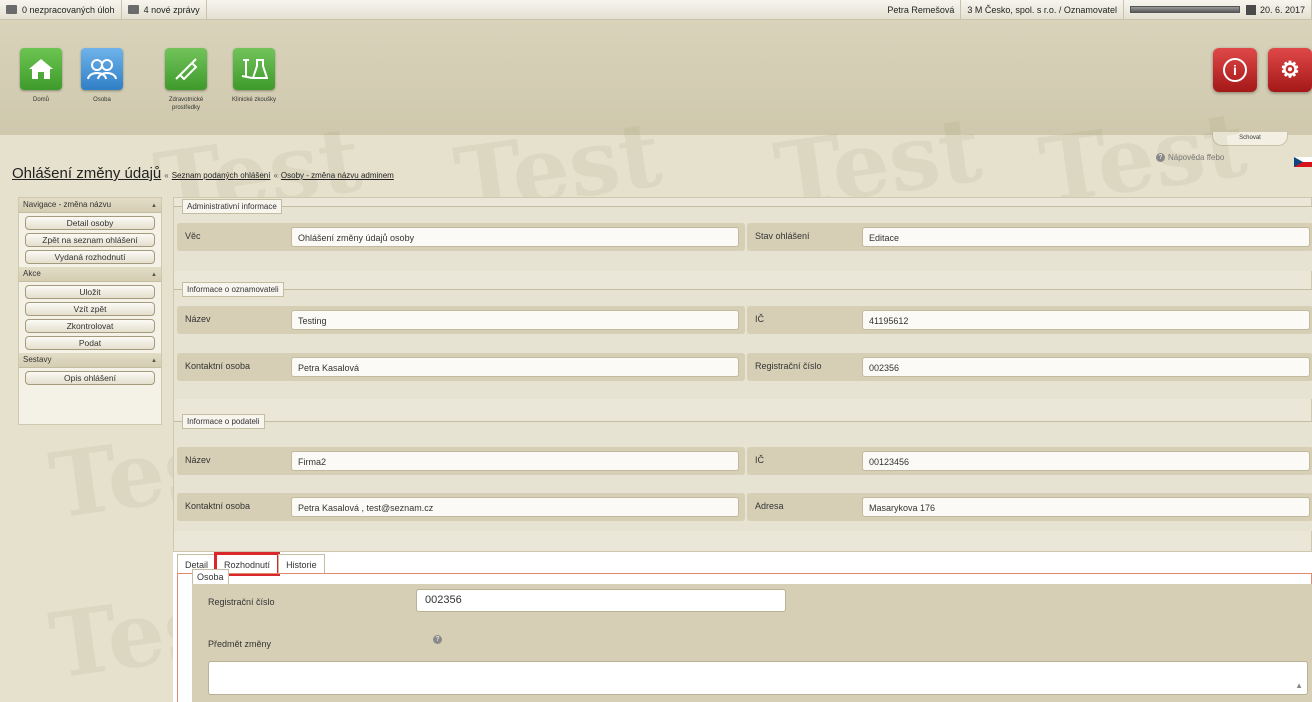  Describe the element at coordinates (1196, 157) in the screenshot. I see `help-label: Nápověda ffebo` at that location.